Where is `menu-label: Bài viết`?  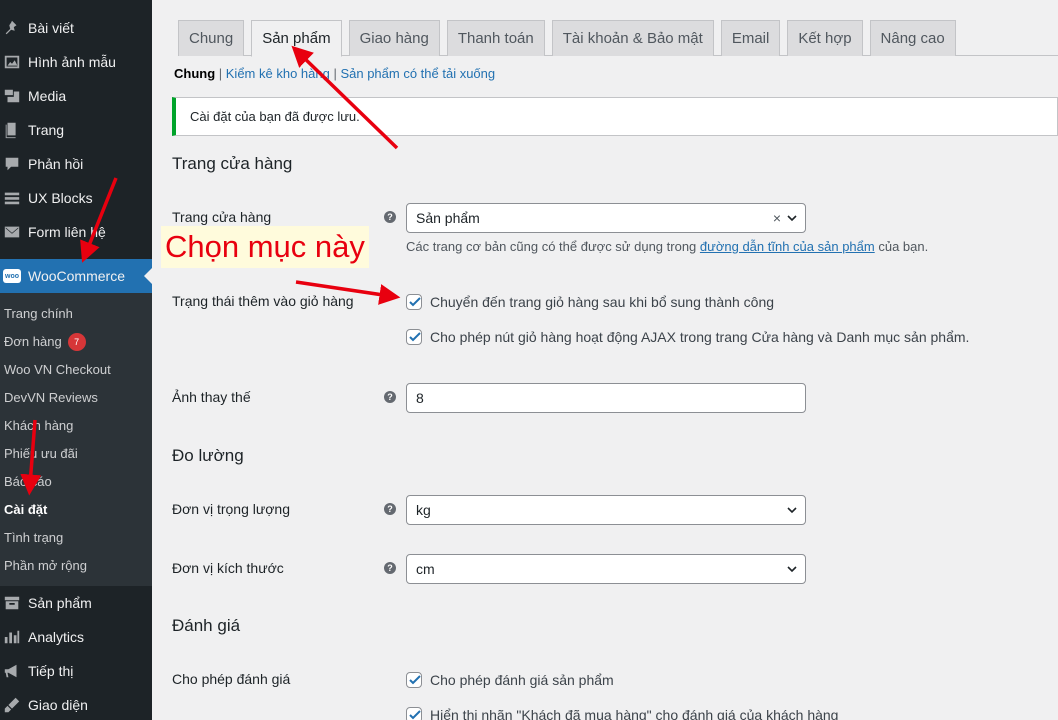 menu-label: Bài viết is located at coordinates (51, 28).